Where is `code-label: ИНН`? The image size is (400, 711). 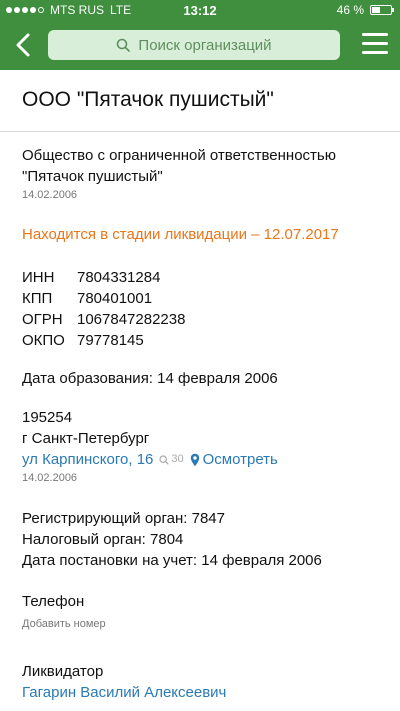 code-label: ИНН is located at coordinates (38, 277).